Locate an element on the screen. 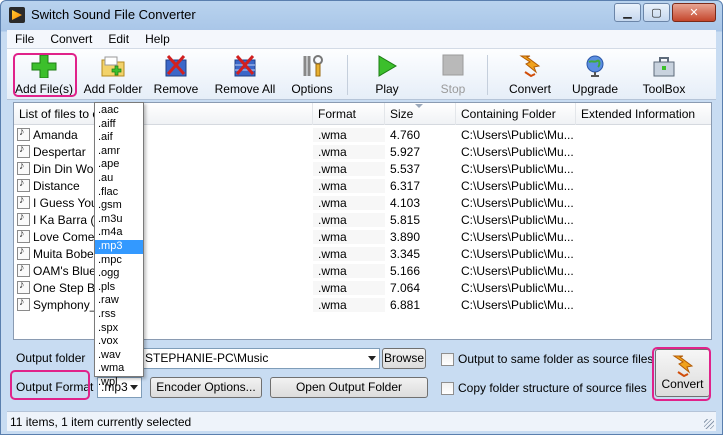 The height and width of the screenshot is (435, 723). play-button: Play is located at coordinates (387, 74).